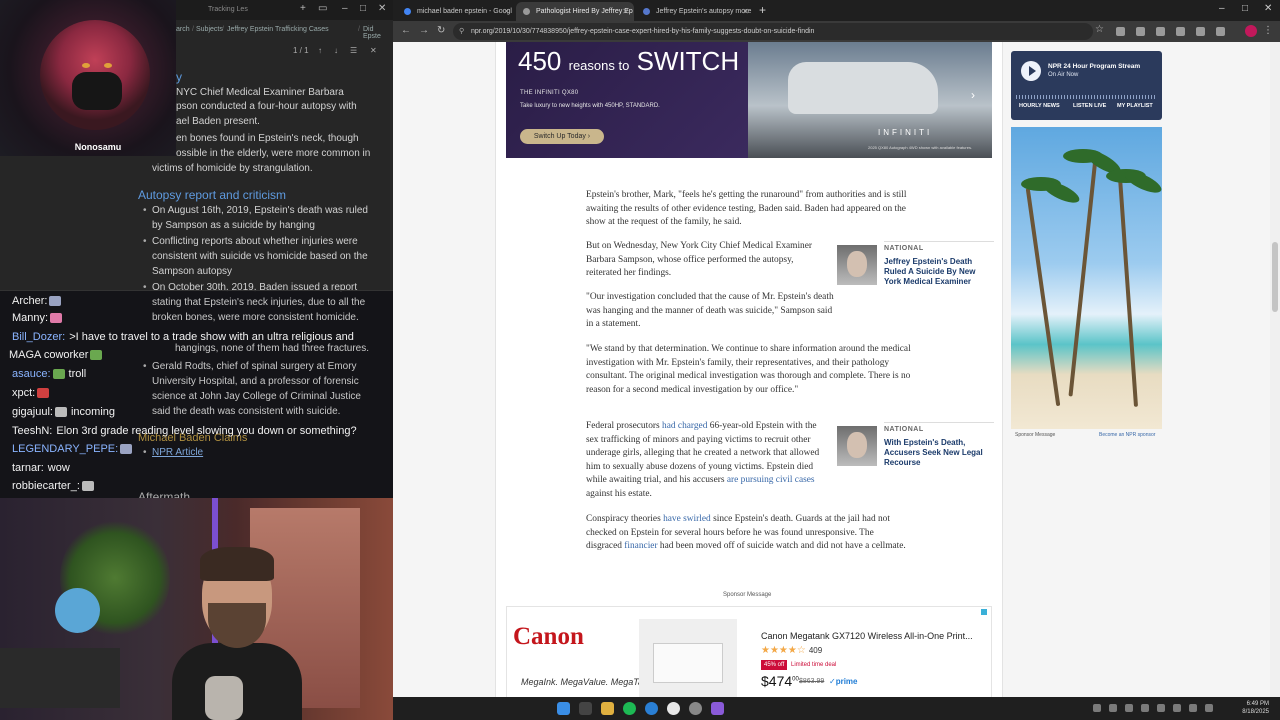  What do you see at coordinates (1247, 708) in the screenshot?
I see `system-clock: 6:49 PM 8/18/2025` at bounding box center [1247, 708].